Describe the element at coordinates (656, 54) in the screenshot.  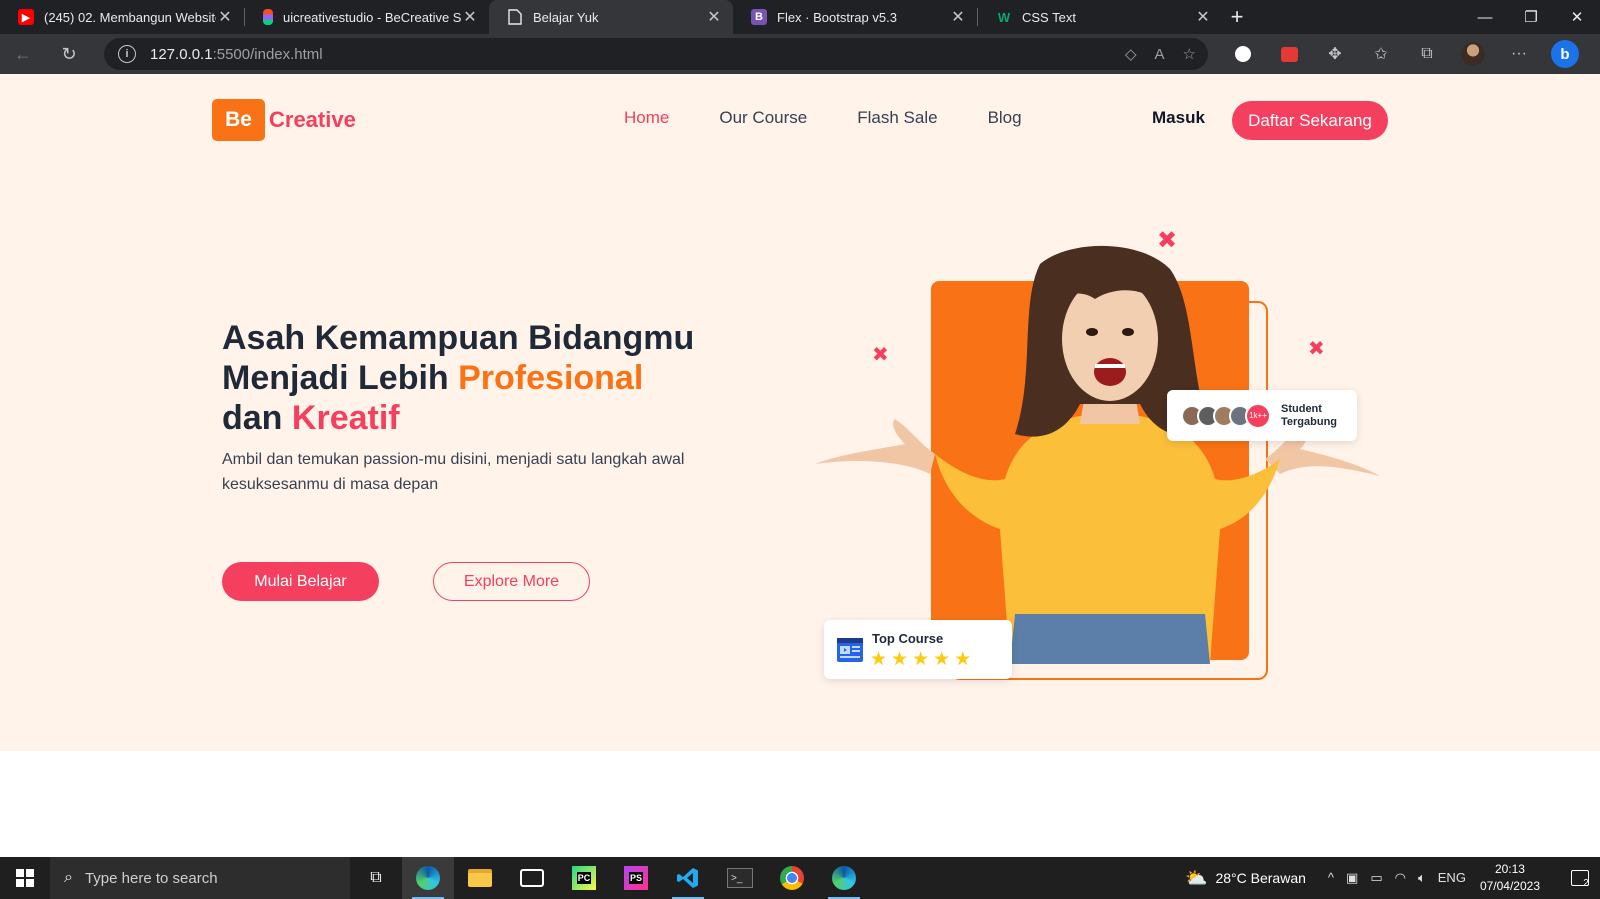
I see `address-bar: i 127.0.0.1:5500/index.html ◇ A ☆` at that location.